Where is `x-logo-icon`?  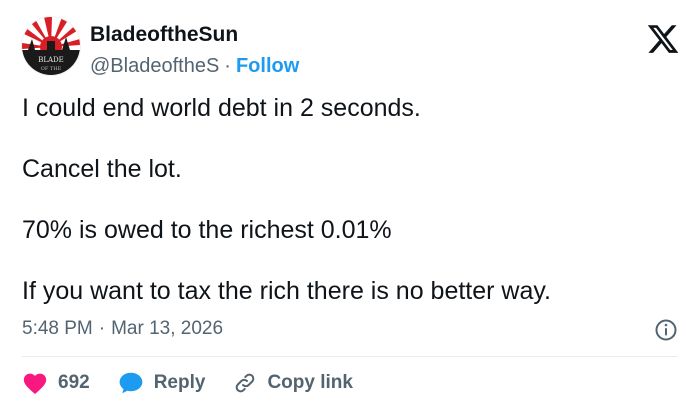 x-logo-icon is located at coordinates (663, 39).